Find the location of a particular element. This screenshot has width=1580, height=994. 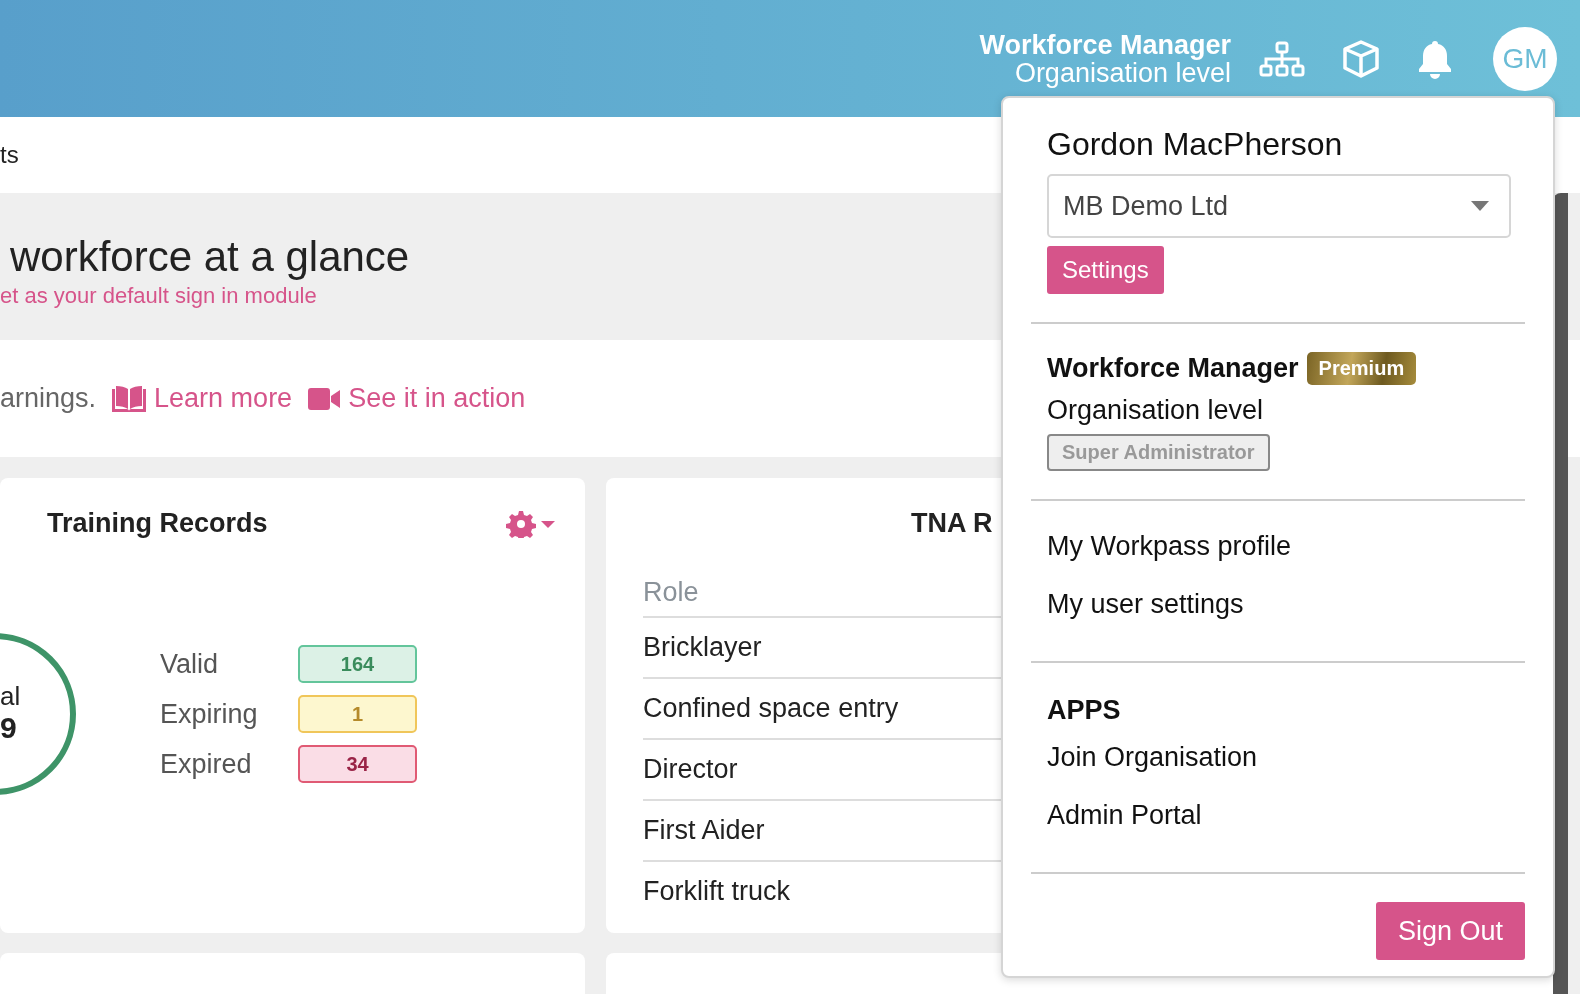

organisation-level: Organisation level is located at coordinates (1156, 410).